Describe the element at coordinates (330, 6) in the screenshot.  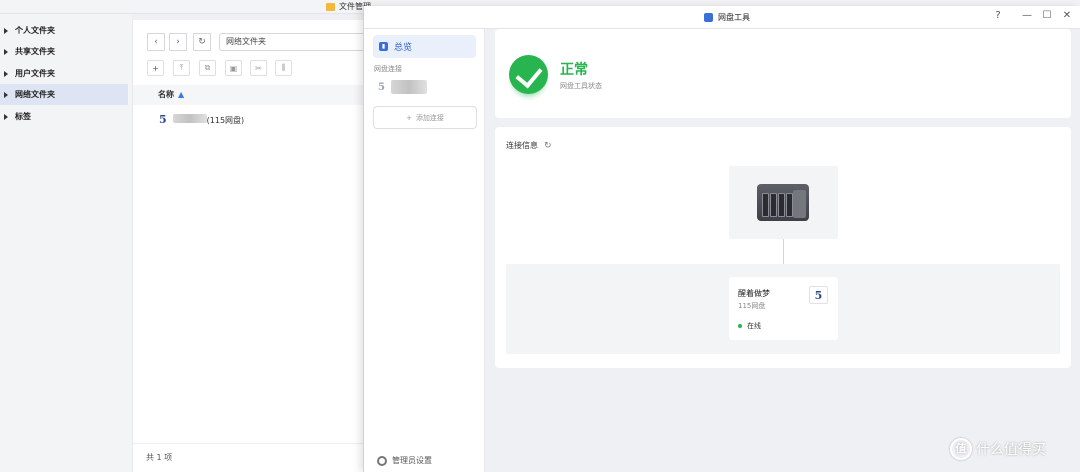
I see `folder-icon` at that location.